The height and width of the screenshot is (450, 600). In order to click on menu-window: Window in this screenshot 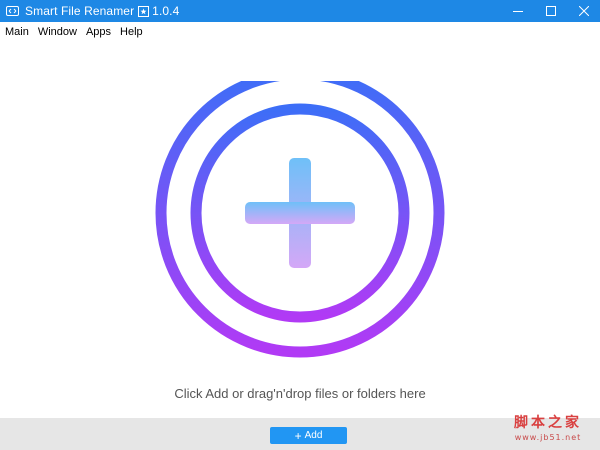, I will do `click(57, 32)`.